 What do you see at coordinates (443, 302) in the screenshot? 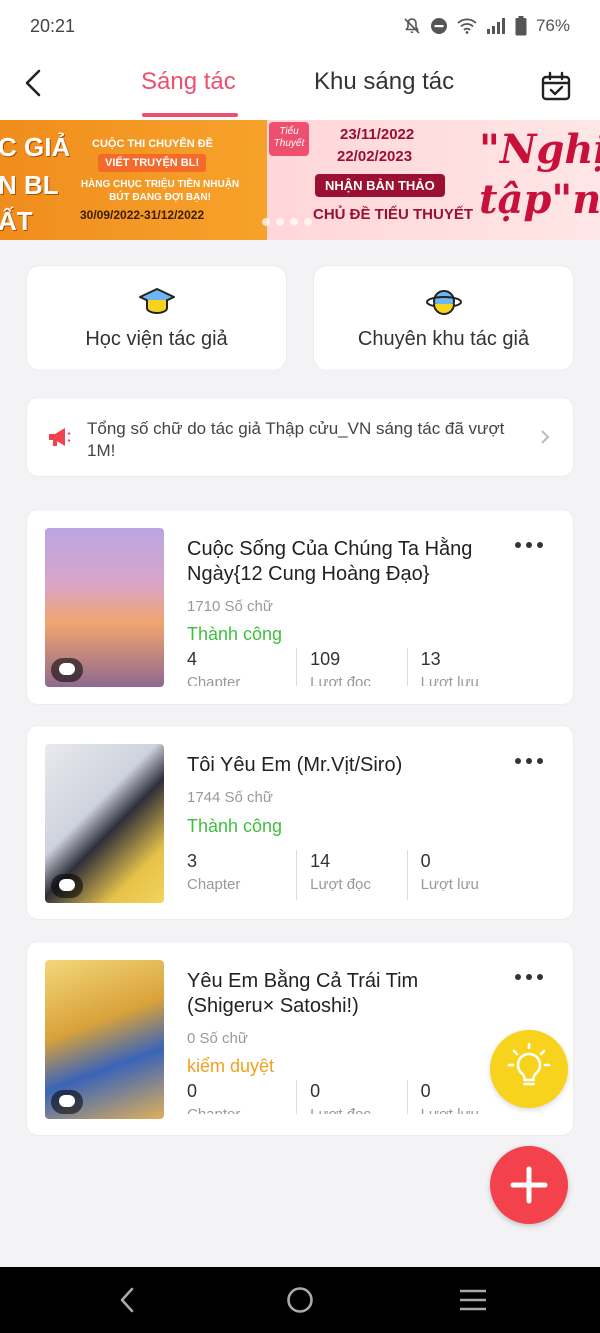
I see `planet-icon` at bounding box center [443, 302].